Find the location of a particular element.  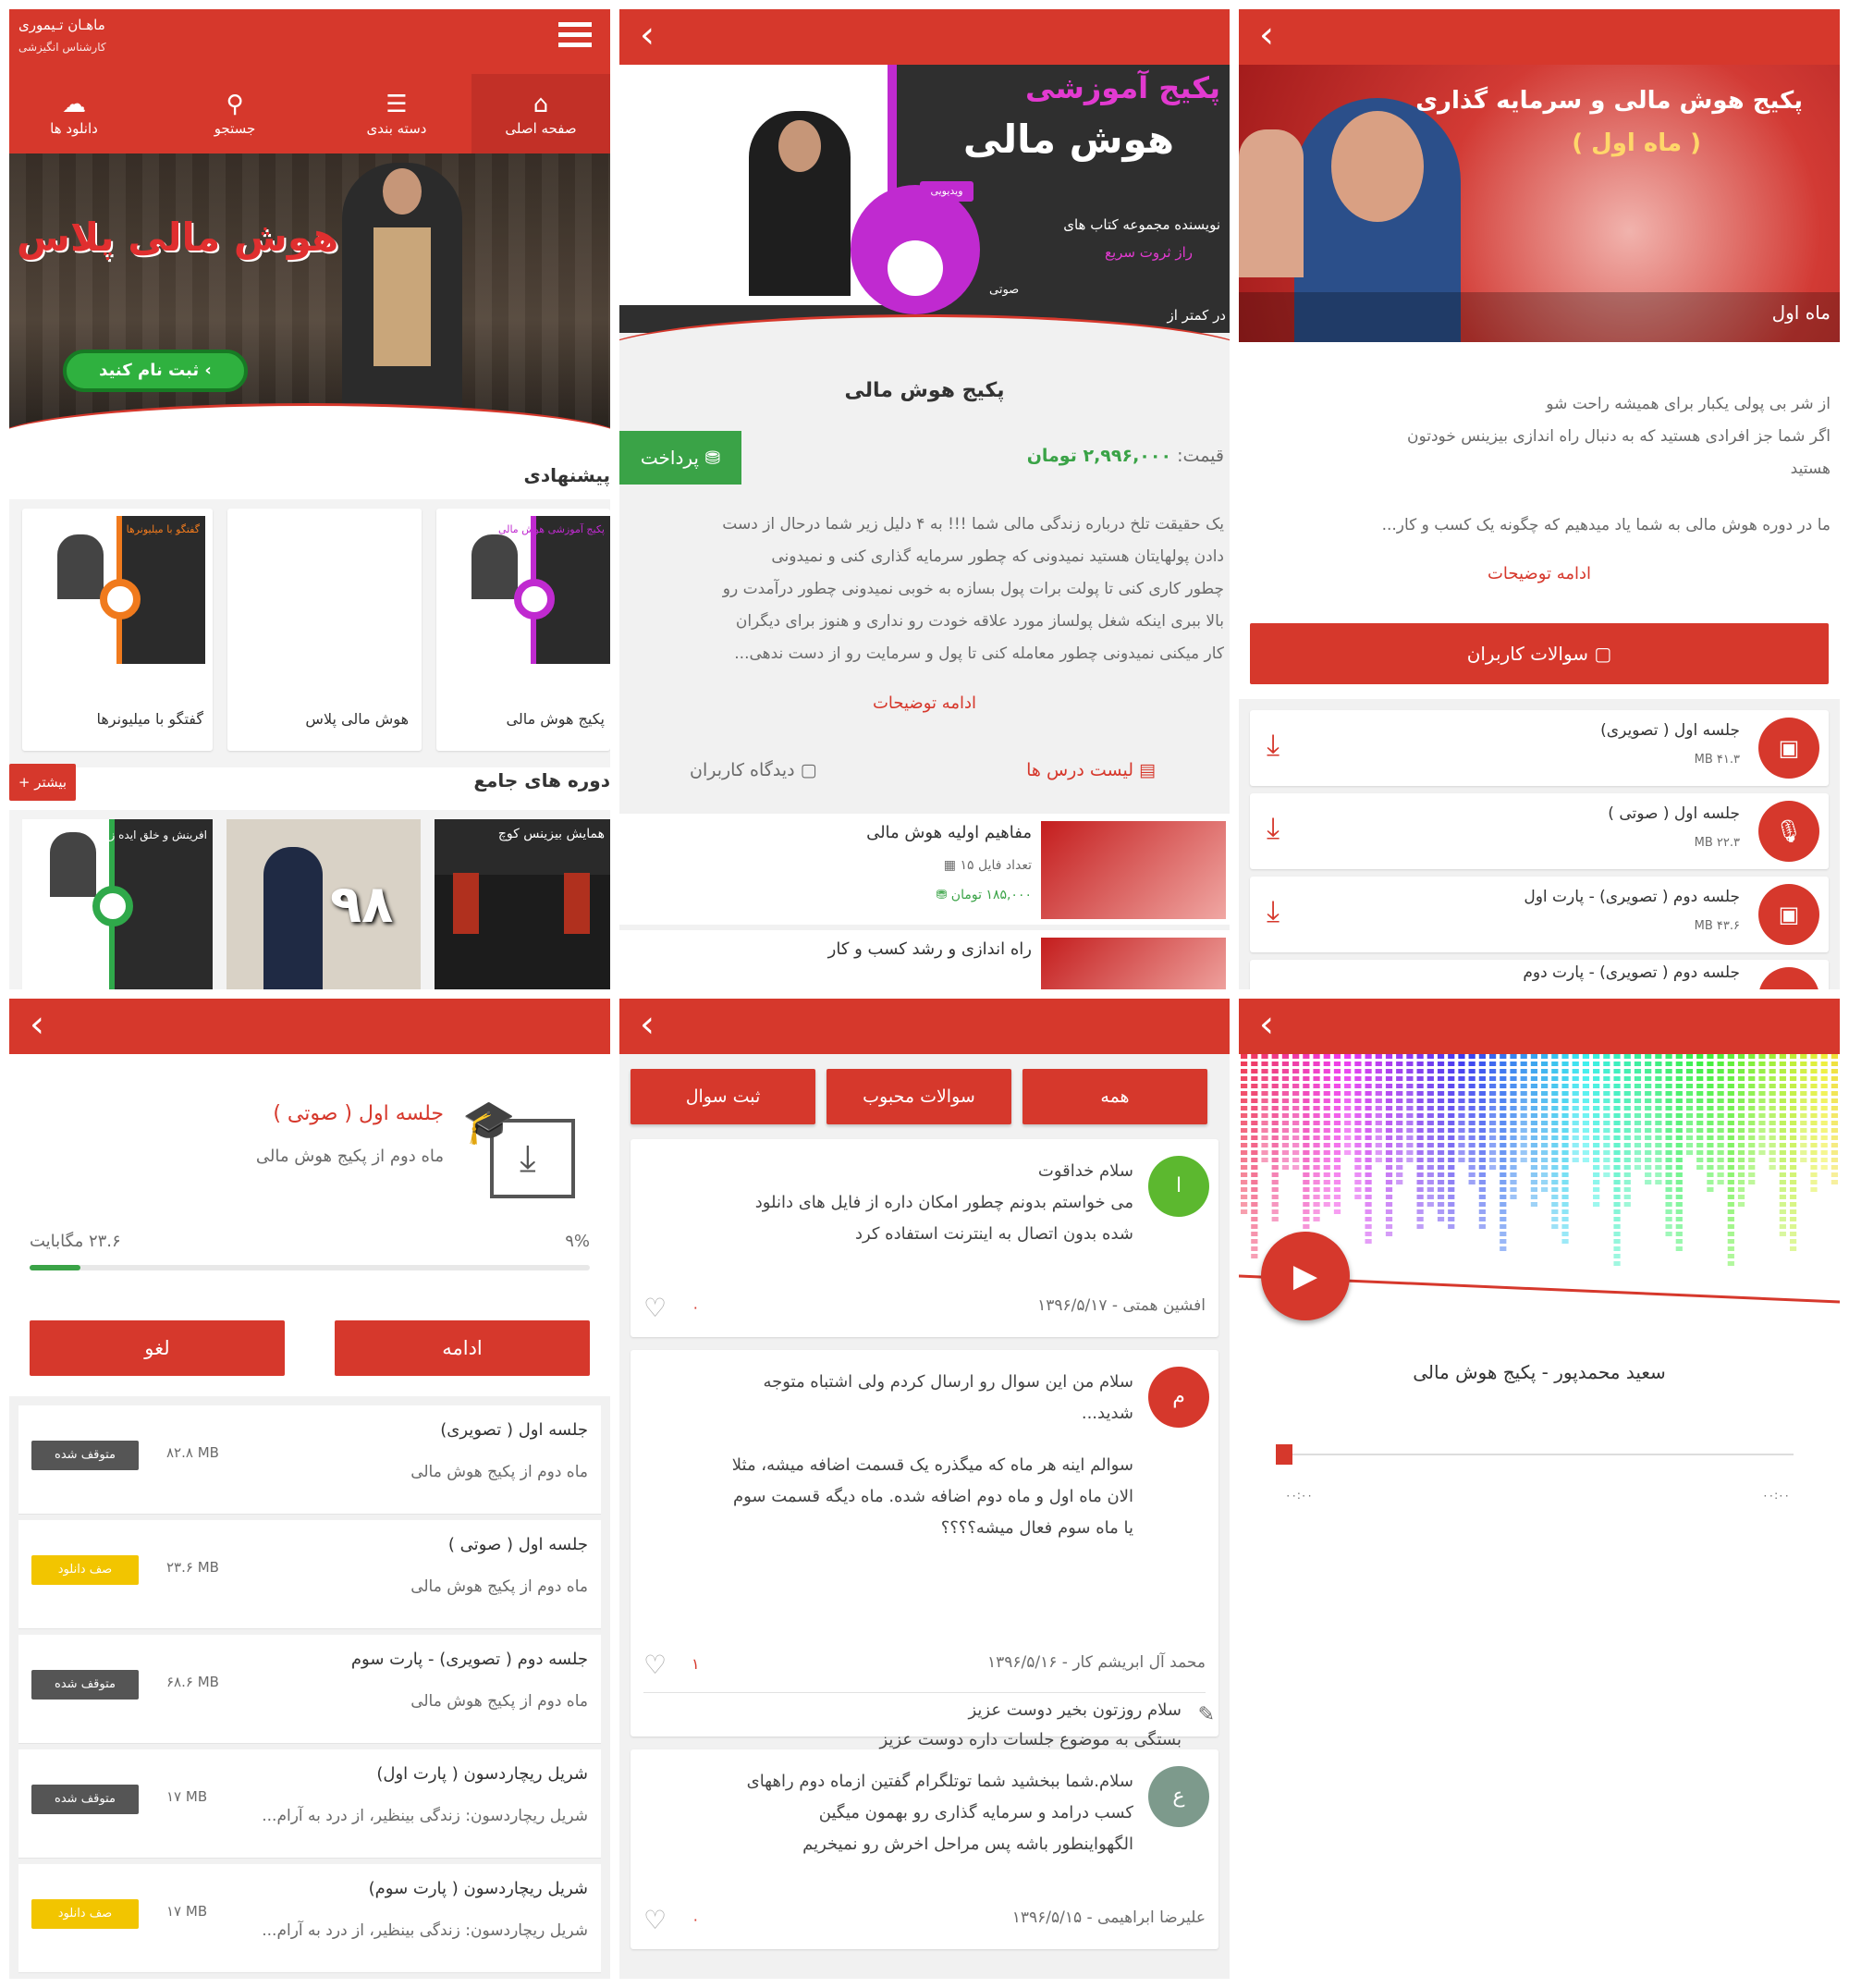

hamburger-menu-icon is located at coordinates (575, 37).